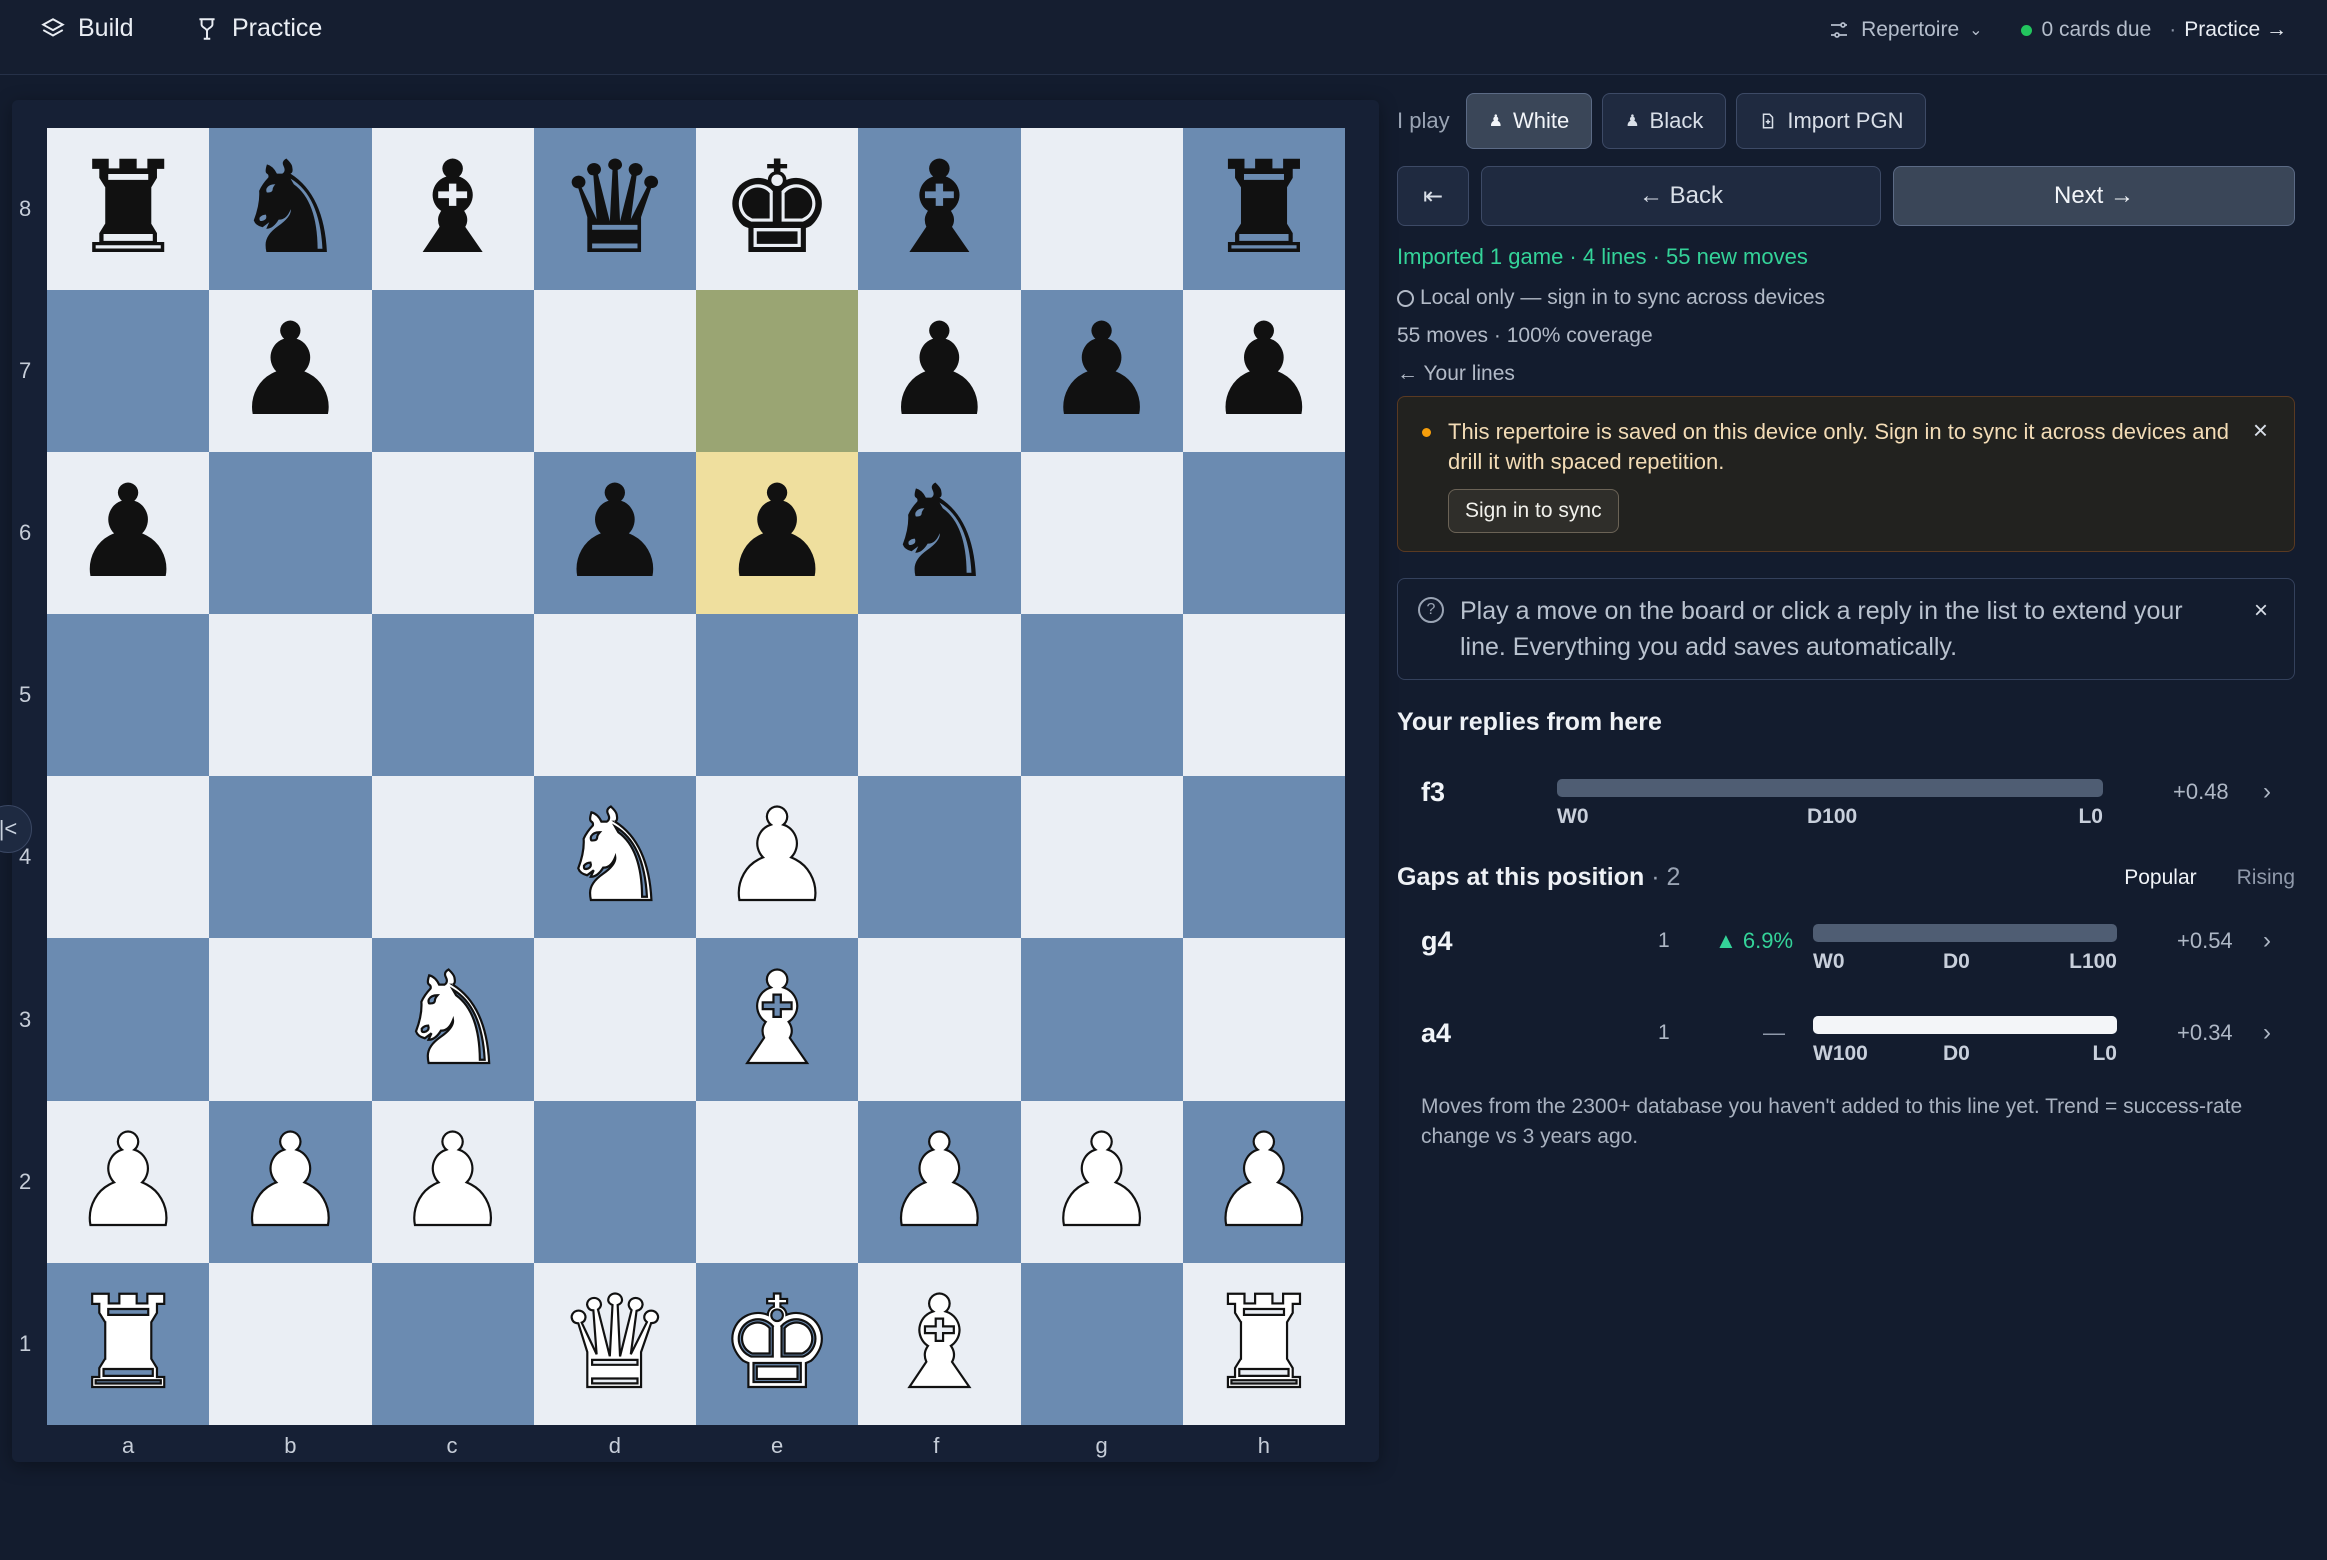 This screenshot has width=2327, height=1560. I want to click on square-e4: ♟, so click(777, 857).